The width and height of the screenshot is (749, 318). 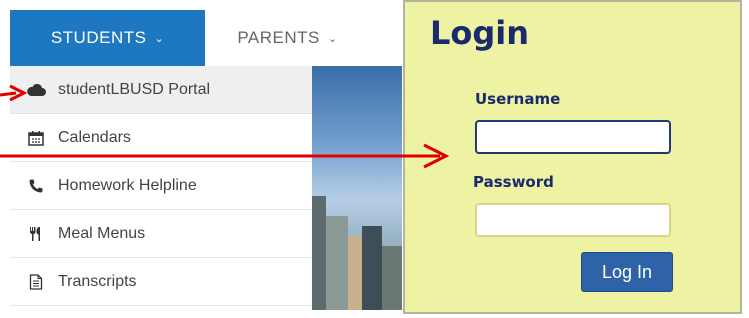 What do you see at coordinates (14, 93) in the screenshot?
I see `arrow-to-portal-icon` at bounding box center [14, 93].